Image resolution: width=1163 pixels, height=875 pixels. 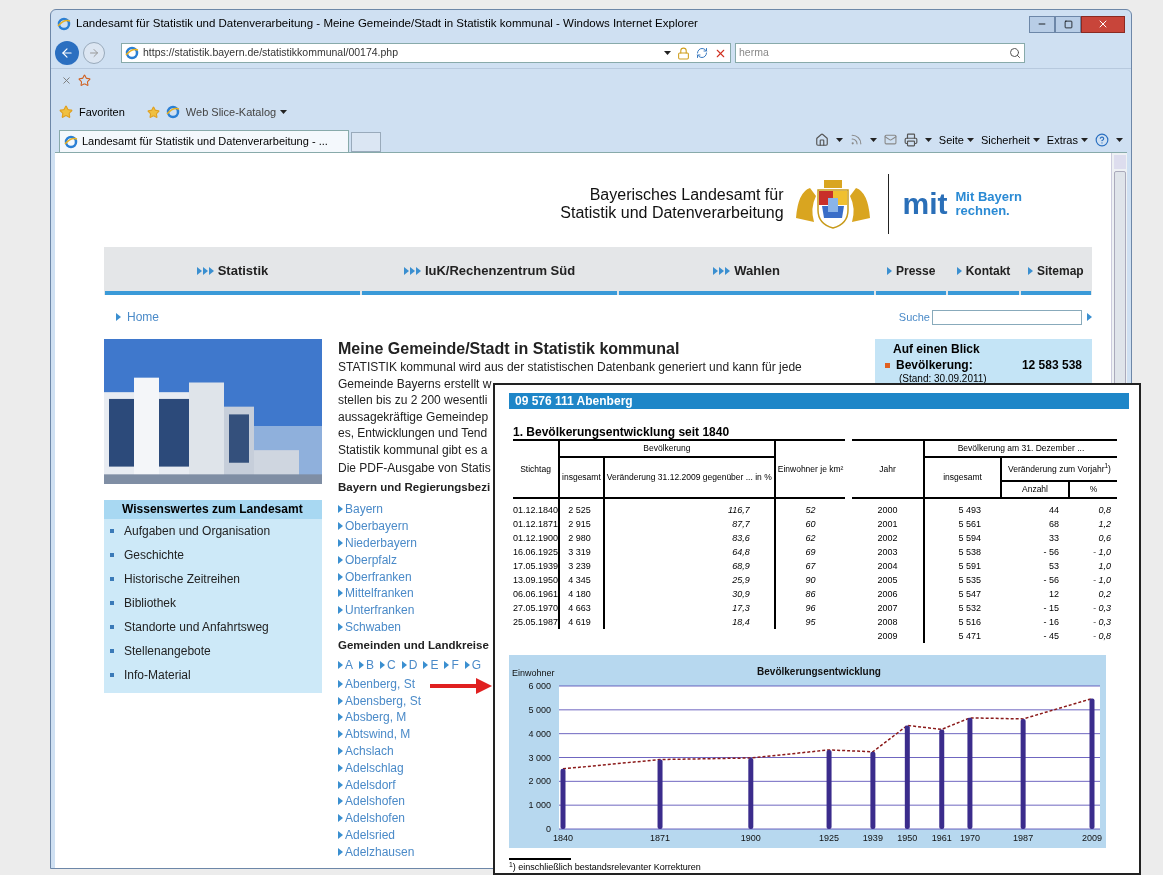 What do you see at coordinates (388, 665) in the screenshot?
I see `letter-link: C` at bounding box center [388, 665].